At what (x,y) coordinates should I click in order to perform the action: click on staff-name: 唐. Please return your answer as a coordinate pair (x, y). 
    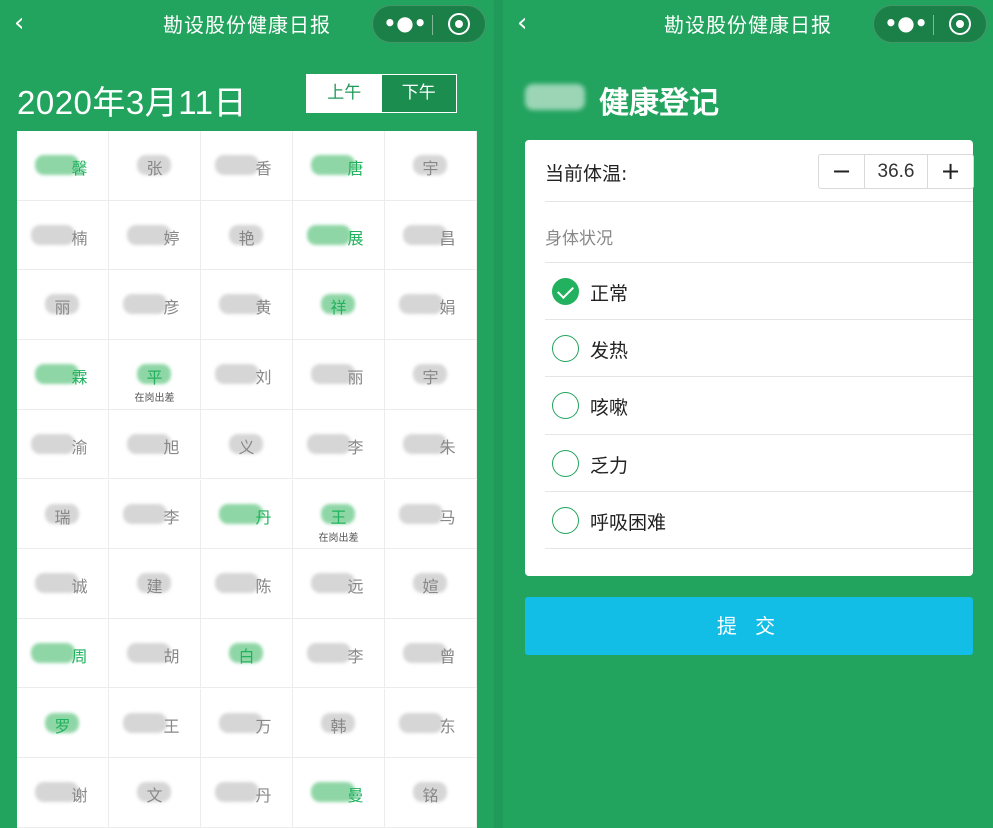
    Looking at the image, I should click on (355, 168).